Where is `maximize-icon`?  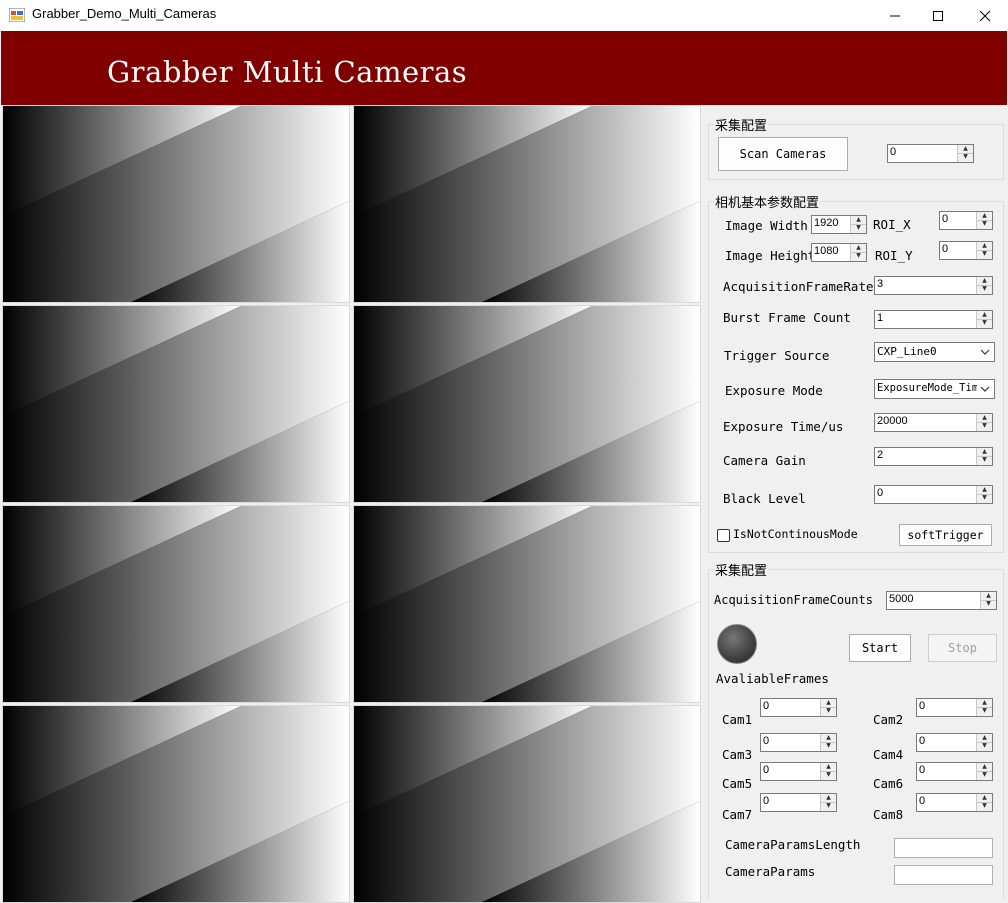
maximize-icon is located at coordinates (938, 15).